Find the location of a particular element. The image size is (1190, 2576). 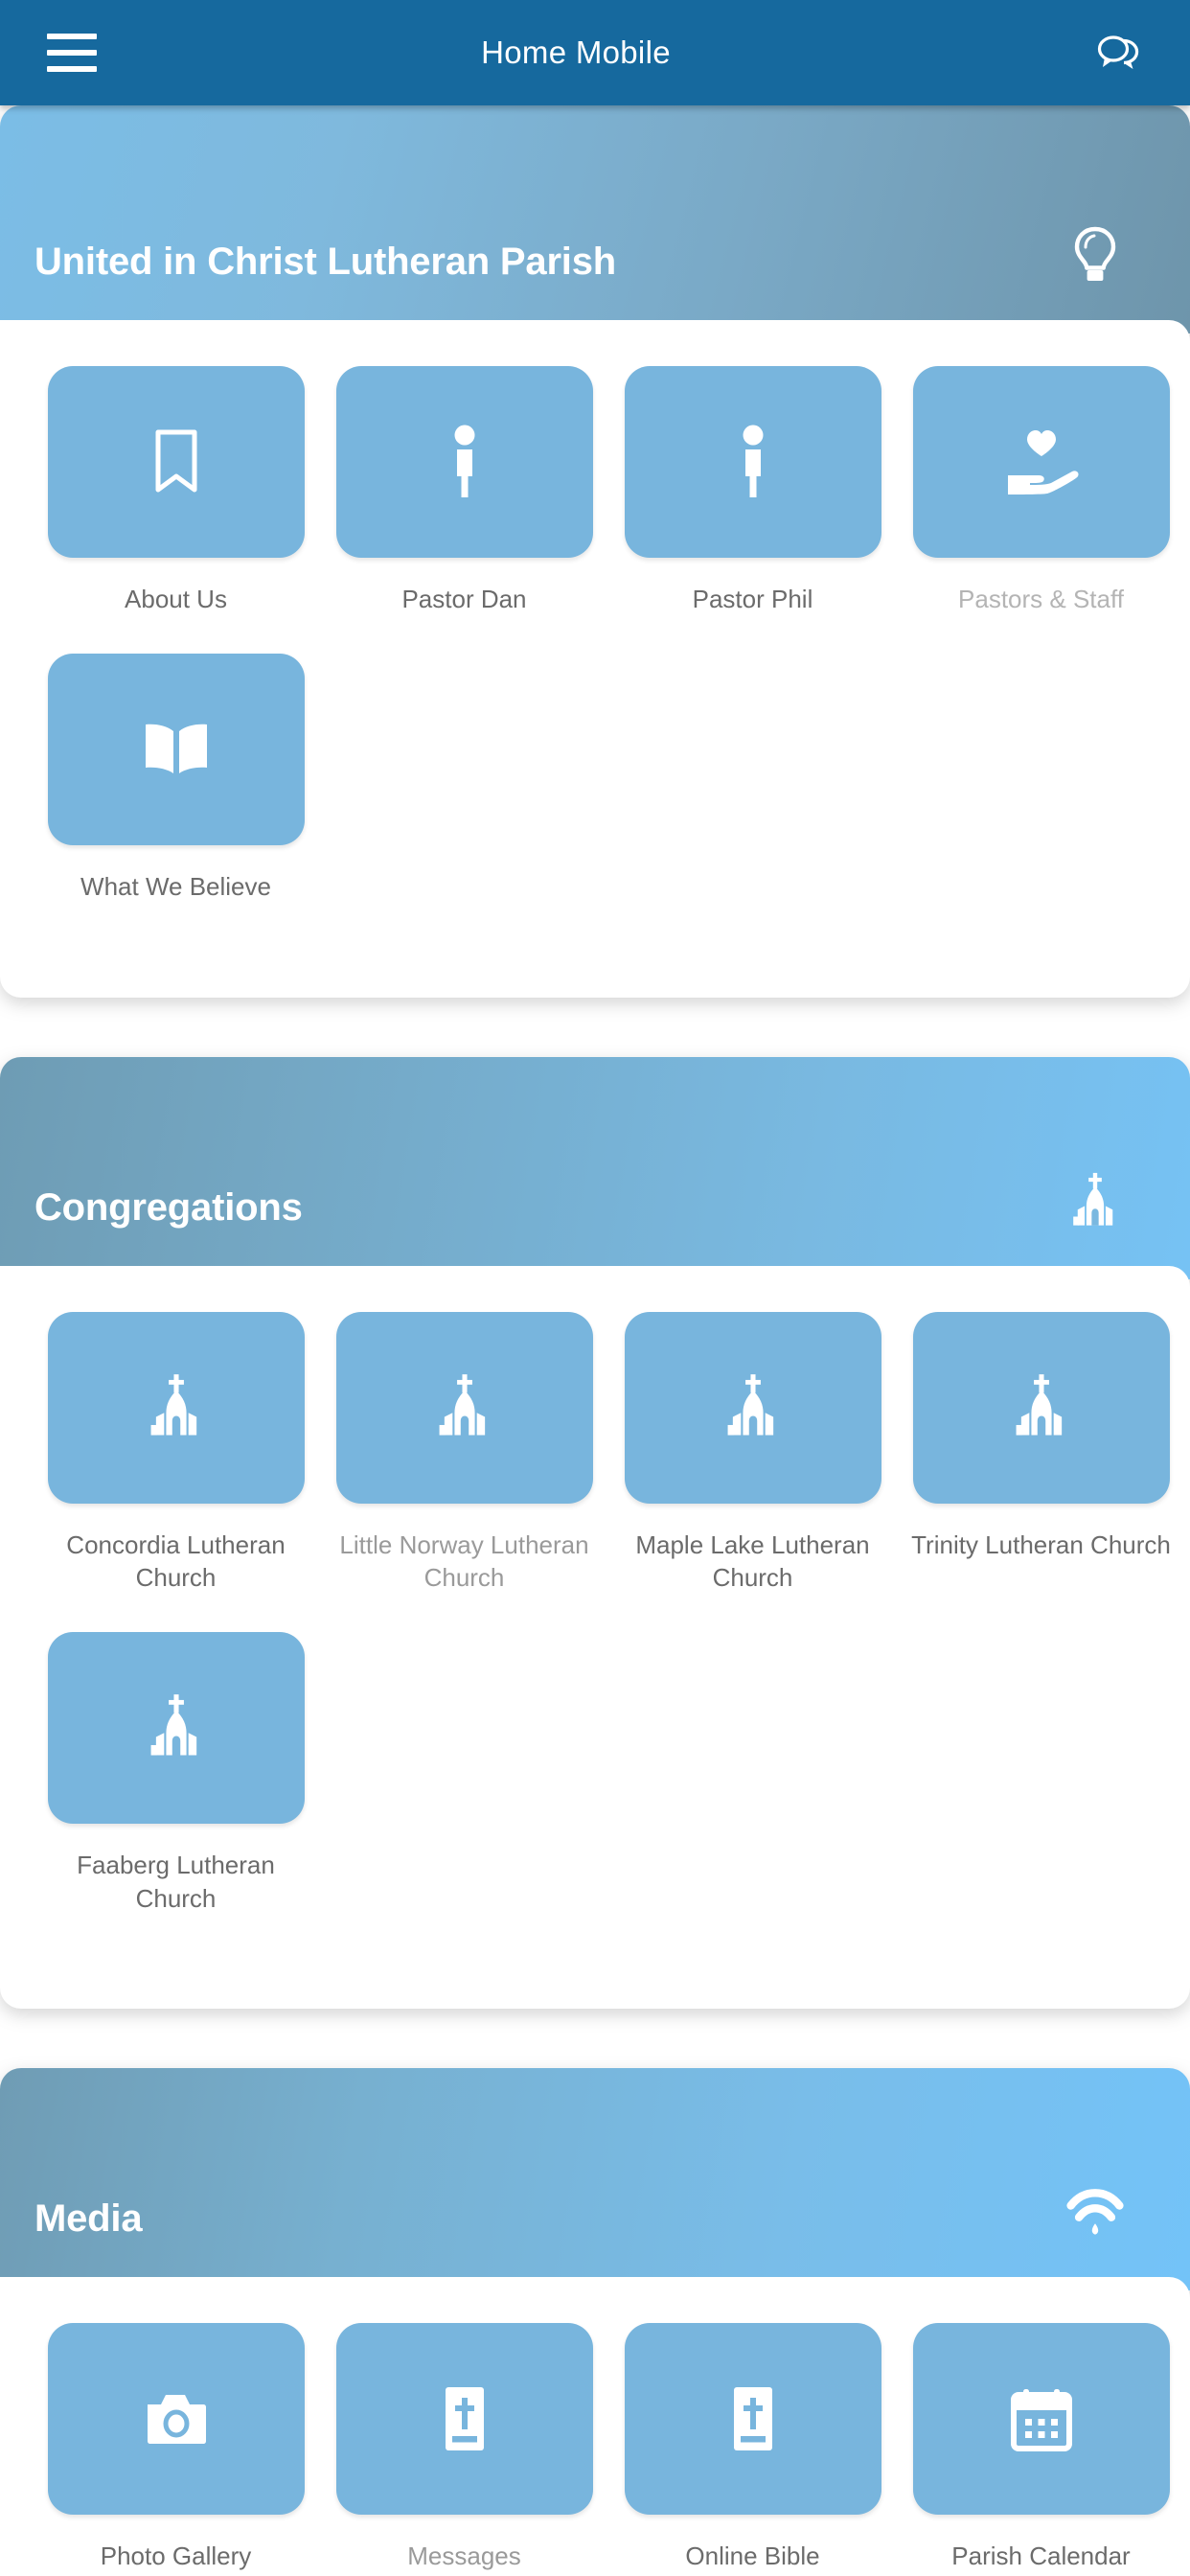

tile-online-bible: Online Bible is located at coordinates (753, 2447).